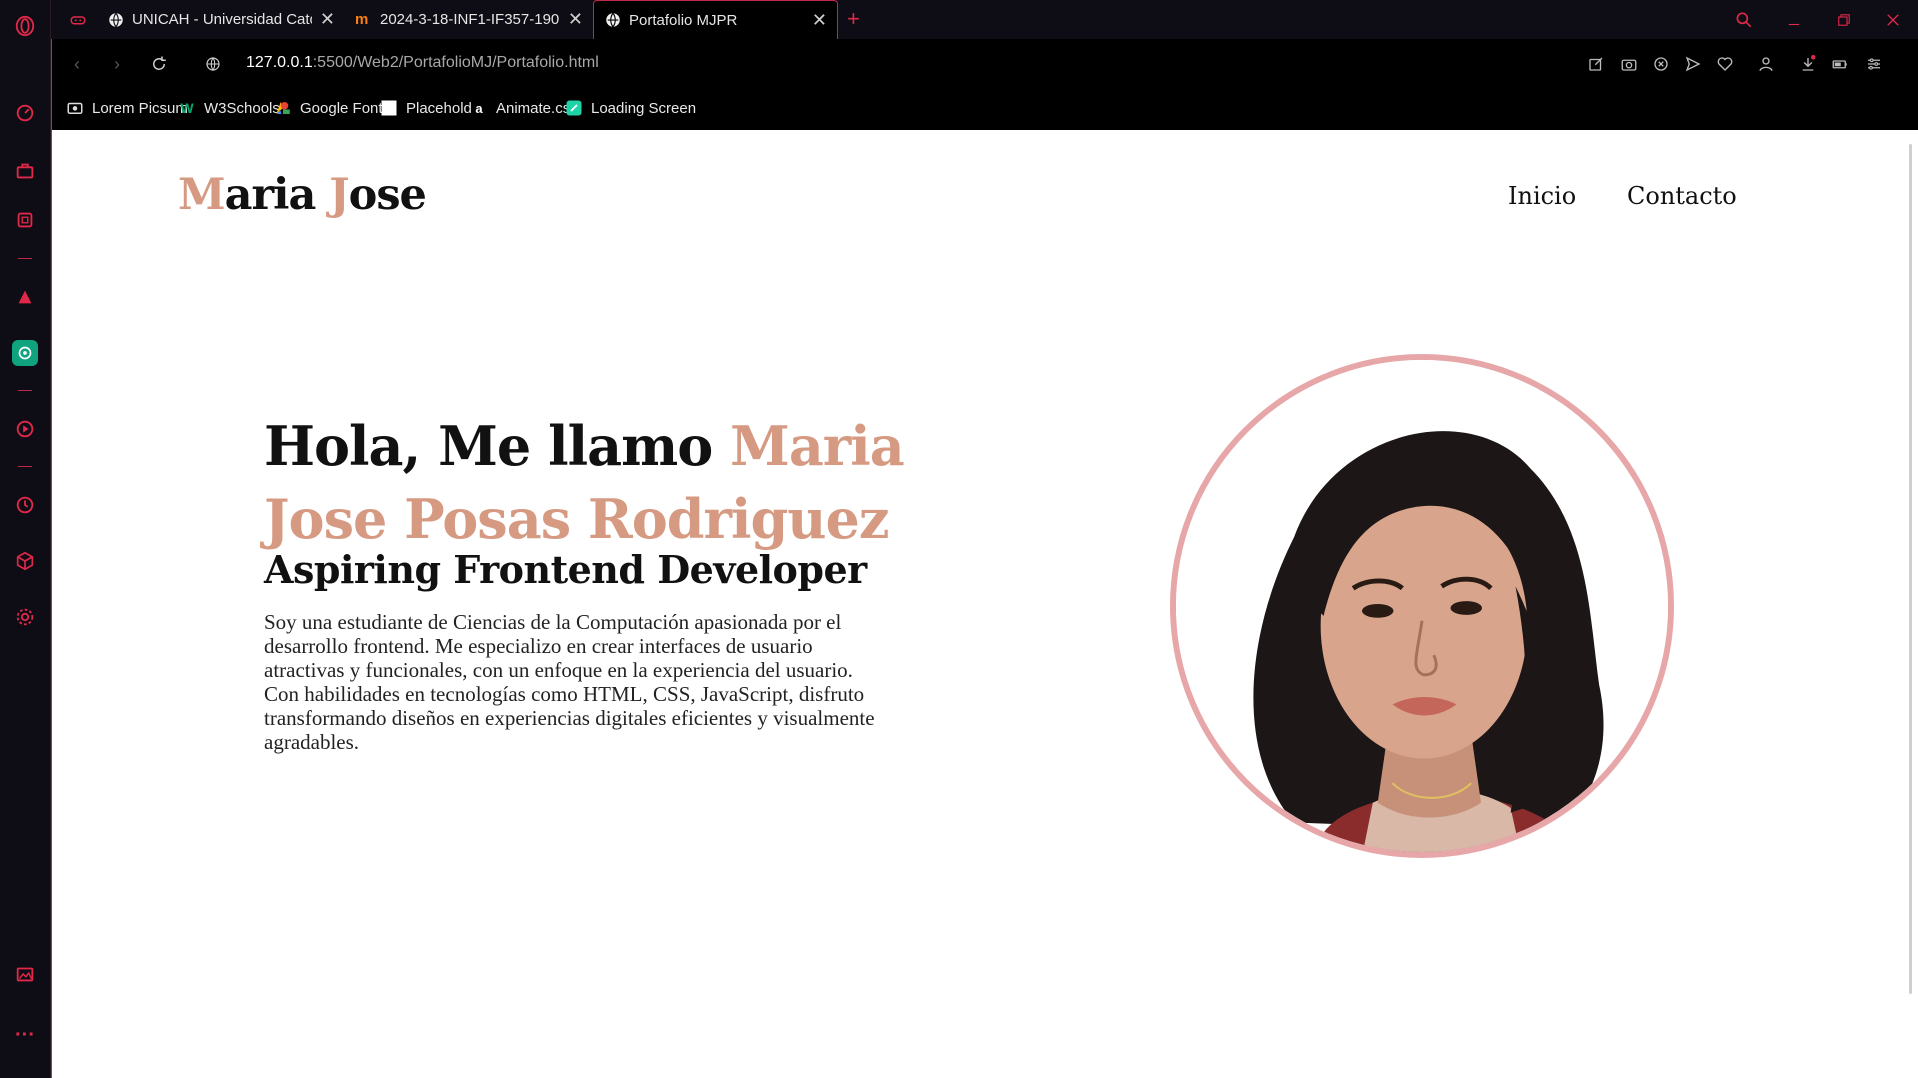 The image size is (1918, 1078). What do you see at coordinates (1794, 19) in the screenshot?
I see `minimize-icon` at bounding box center [1794, 19].